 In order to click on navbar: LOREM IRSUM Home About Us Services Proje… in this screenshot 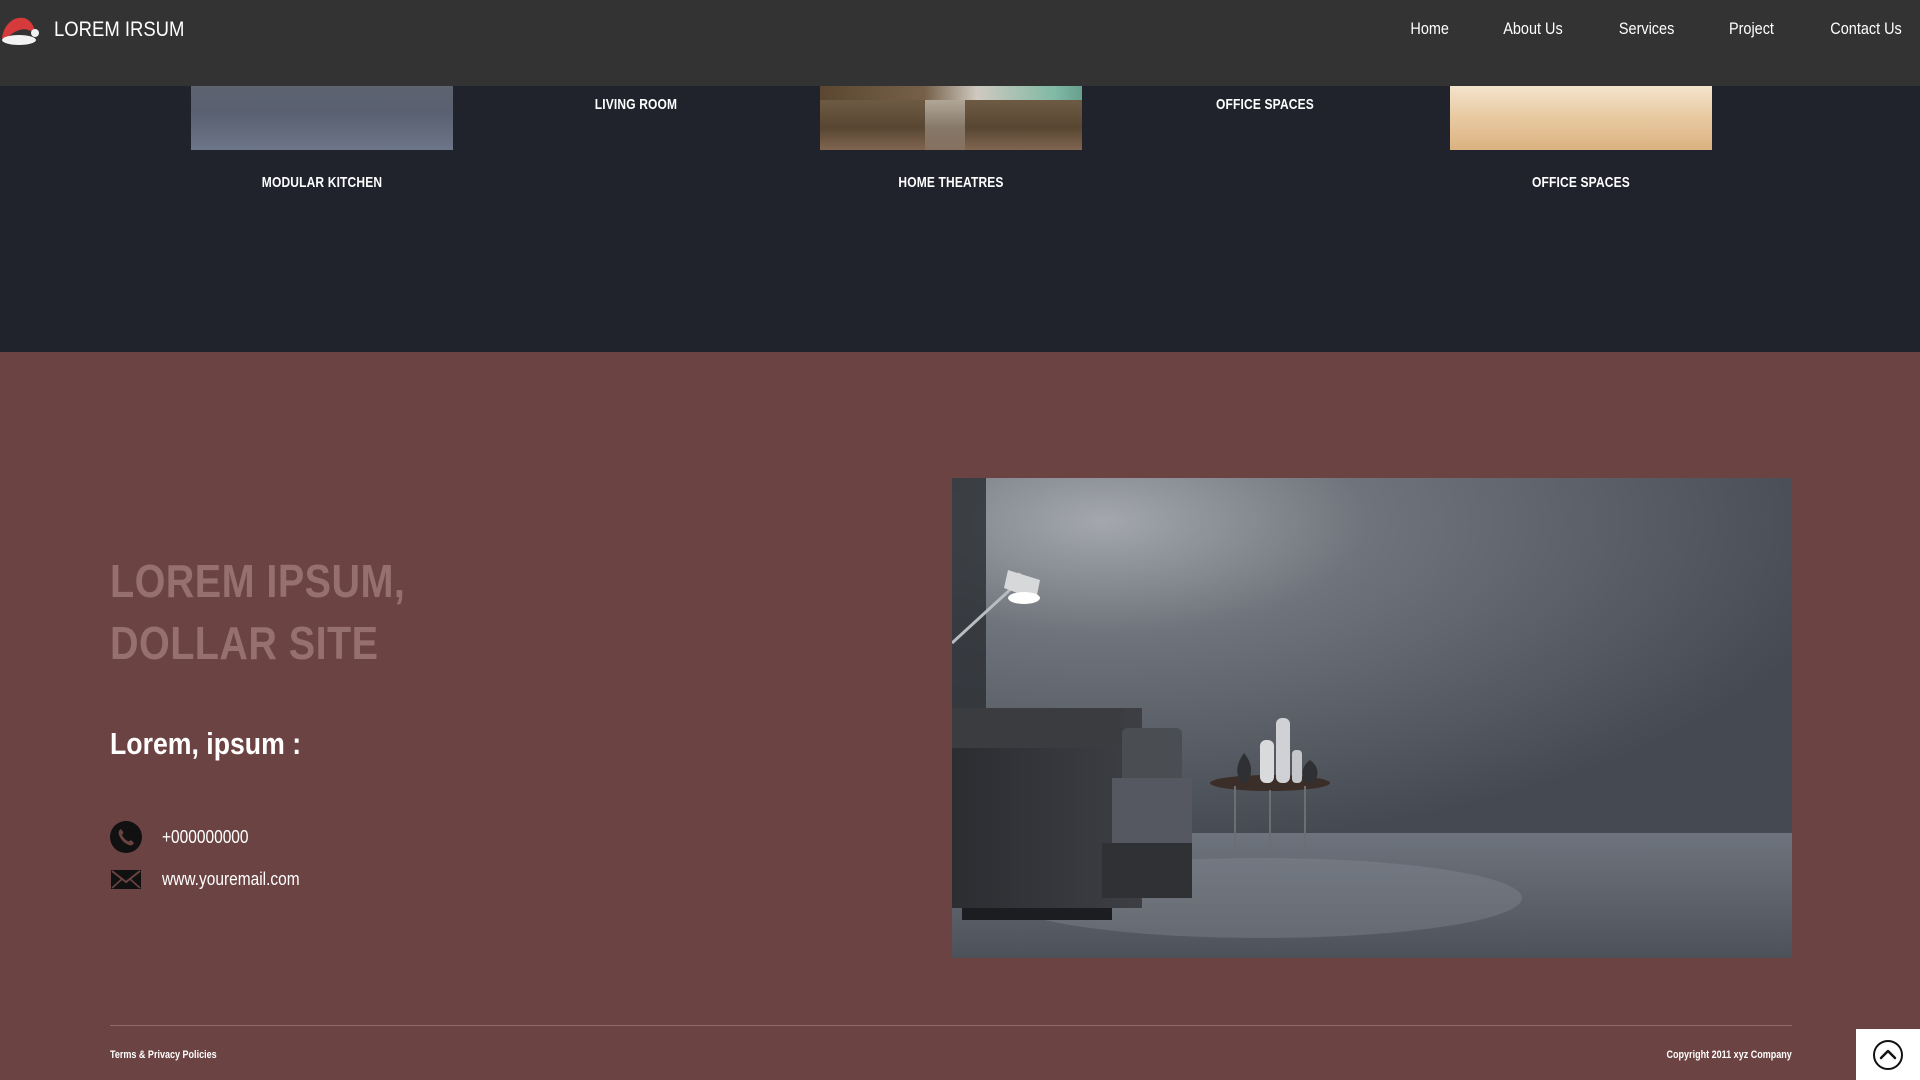, I will do `click(960, 43)`.